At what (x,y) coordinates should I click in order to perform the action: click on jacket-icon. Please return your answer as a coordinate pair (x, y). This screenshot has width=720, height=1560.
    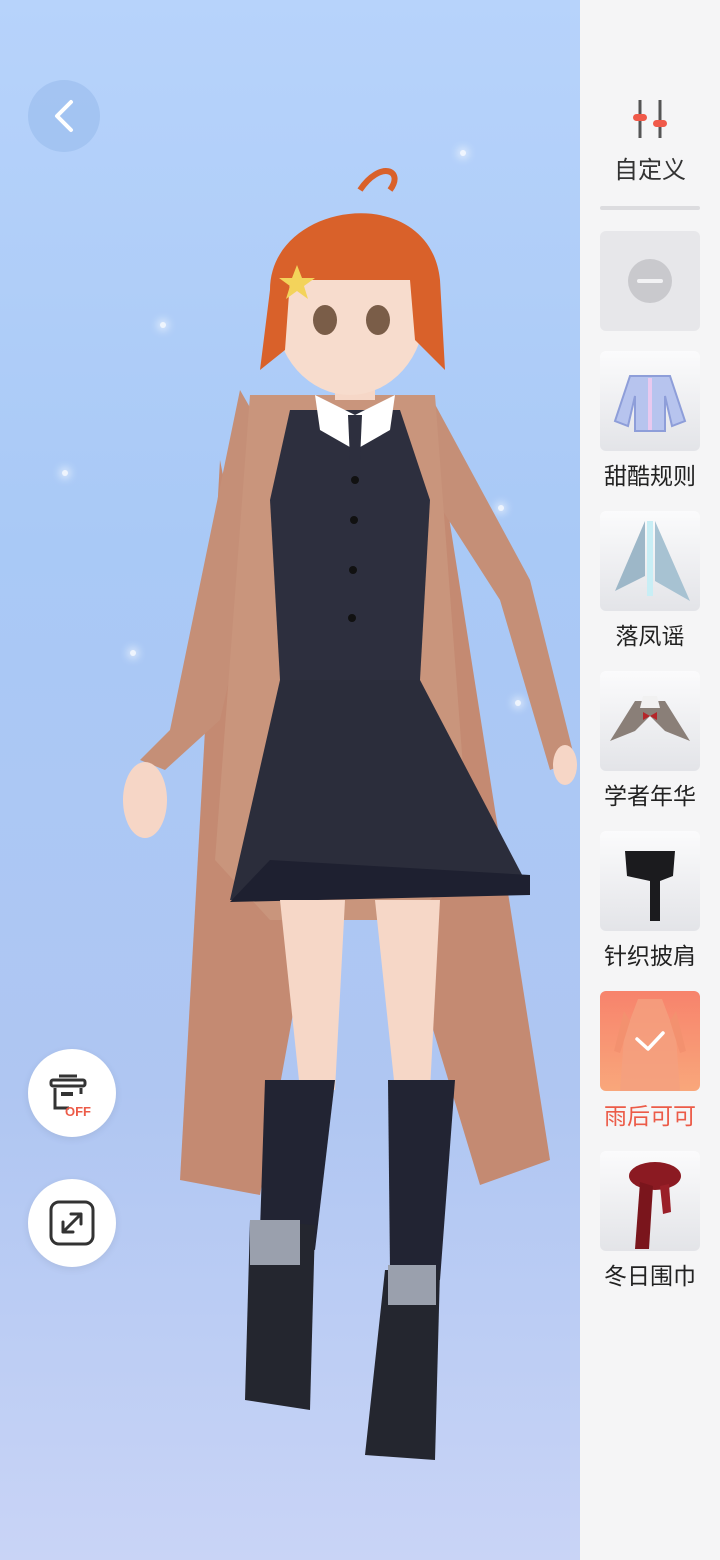
    Looking at the image, I should click on (650, 403).